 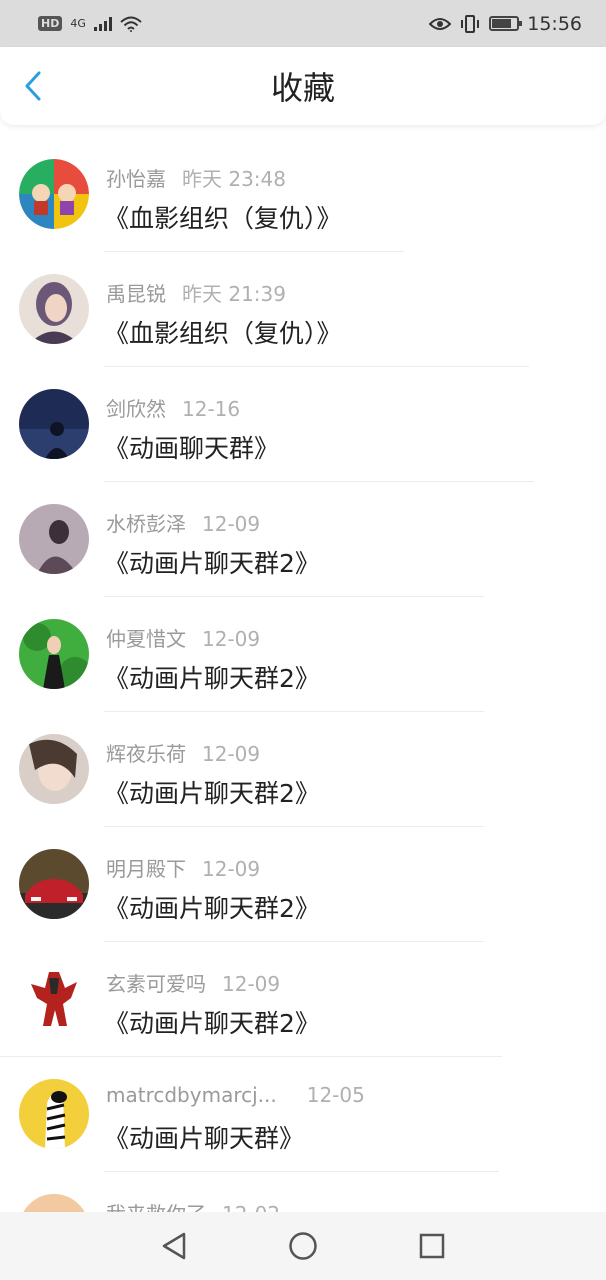 What do you see at coordinates (234, 294) in the screenshot?
I see `favorite-time: 昨天 21:39` at bounding box center [234, 294].